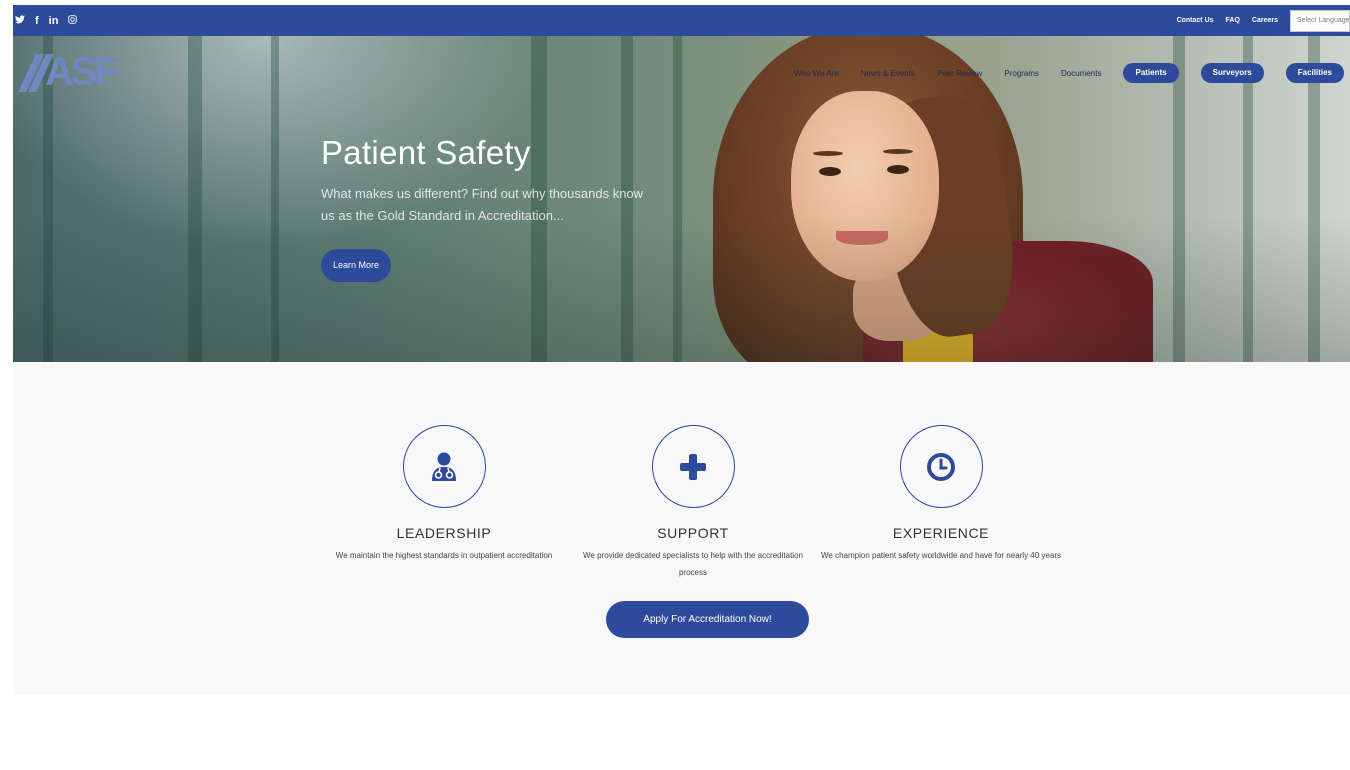 The width and height of the screenshot is (1350, 770). I want to click on nav-programs: Programs, so click(1021, 73).